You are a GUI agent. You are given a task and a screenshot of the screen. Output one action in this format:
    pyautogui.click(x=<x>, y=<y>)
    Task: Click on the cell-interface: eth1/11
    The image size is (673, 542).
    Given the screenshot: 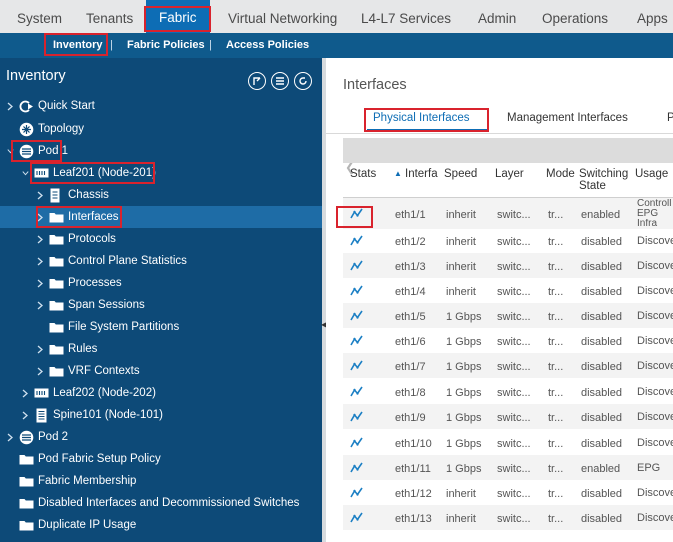 What is the action you would take?
    pyautogui.click(x=413, y=469)
    